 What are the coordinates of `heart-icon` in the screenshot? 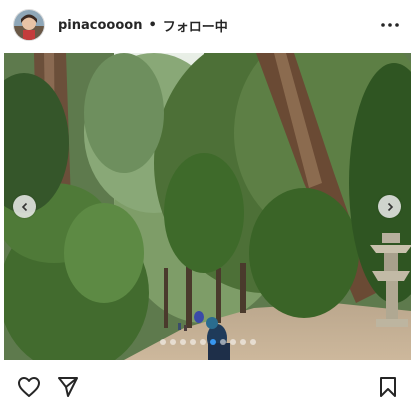 It's located at (29, 387).